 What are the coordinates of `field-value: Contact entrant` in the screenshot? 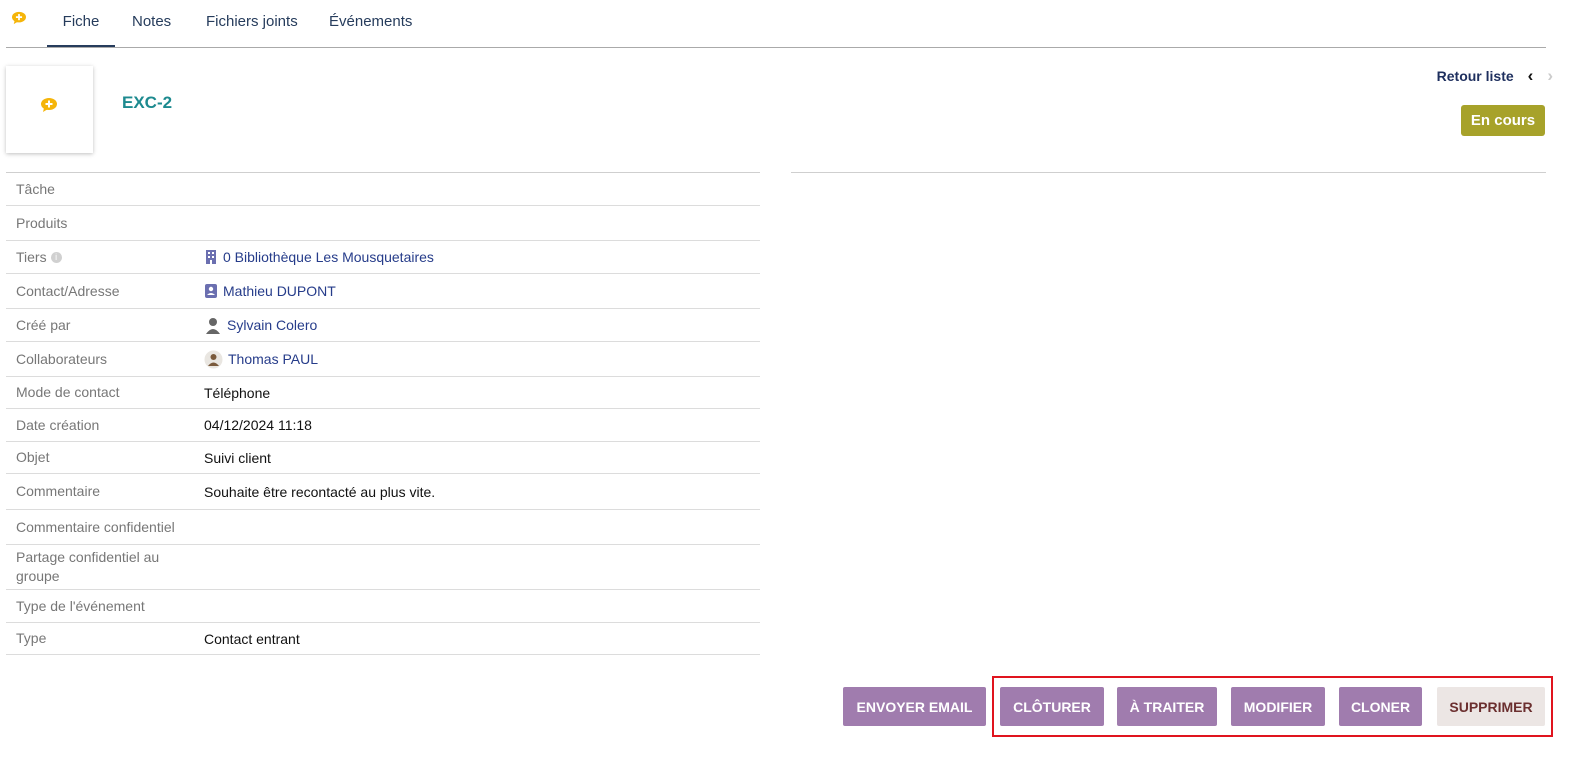 It's located at (252, 638).